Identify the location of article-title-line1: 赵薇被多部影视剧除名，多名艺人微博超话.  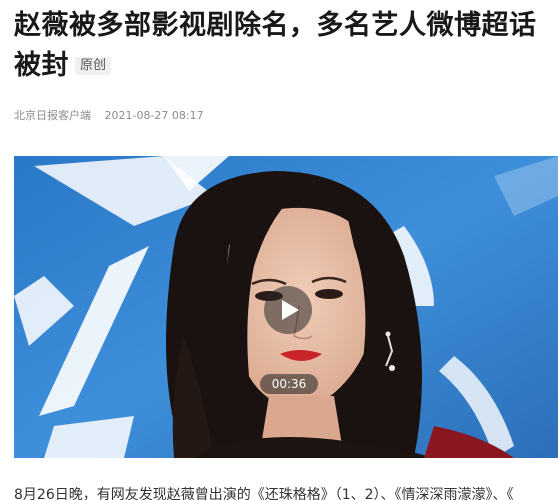
(275, 25).